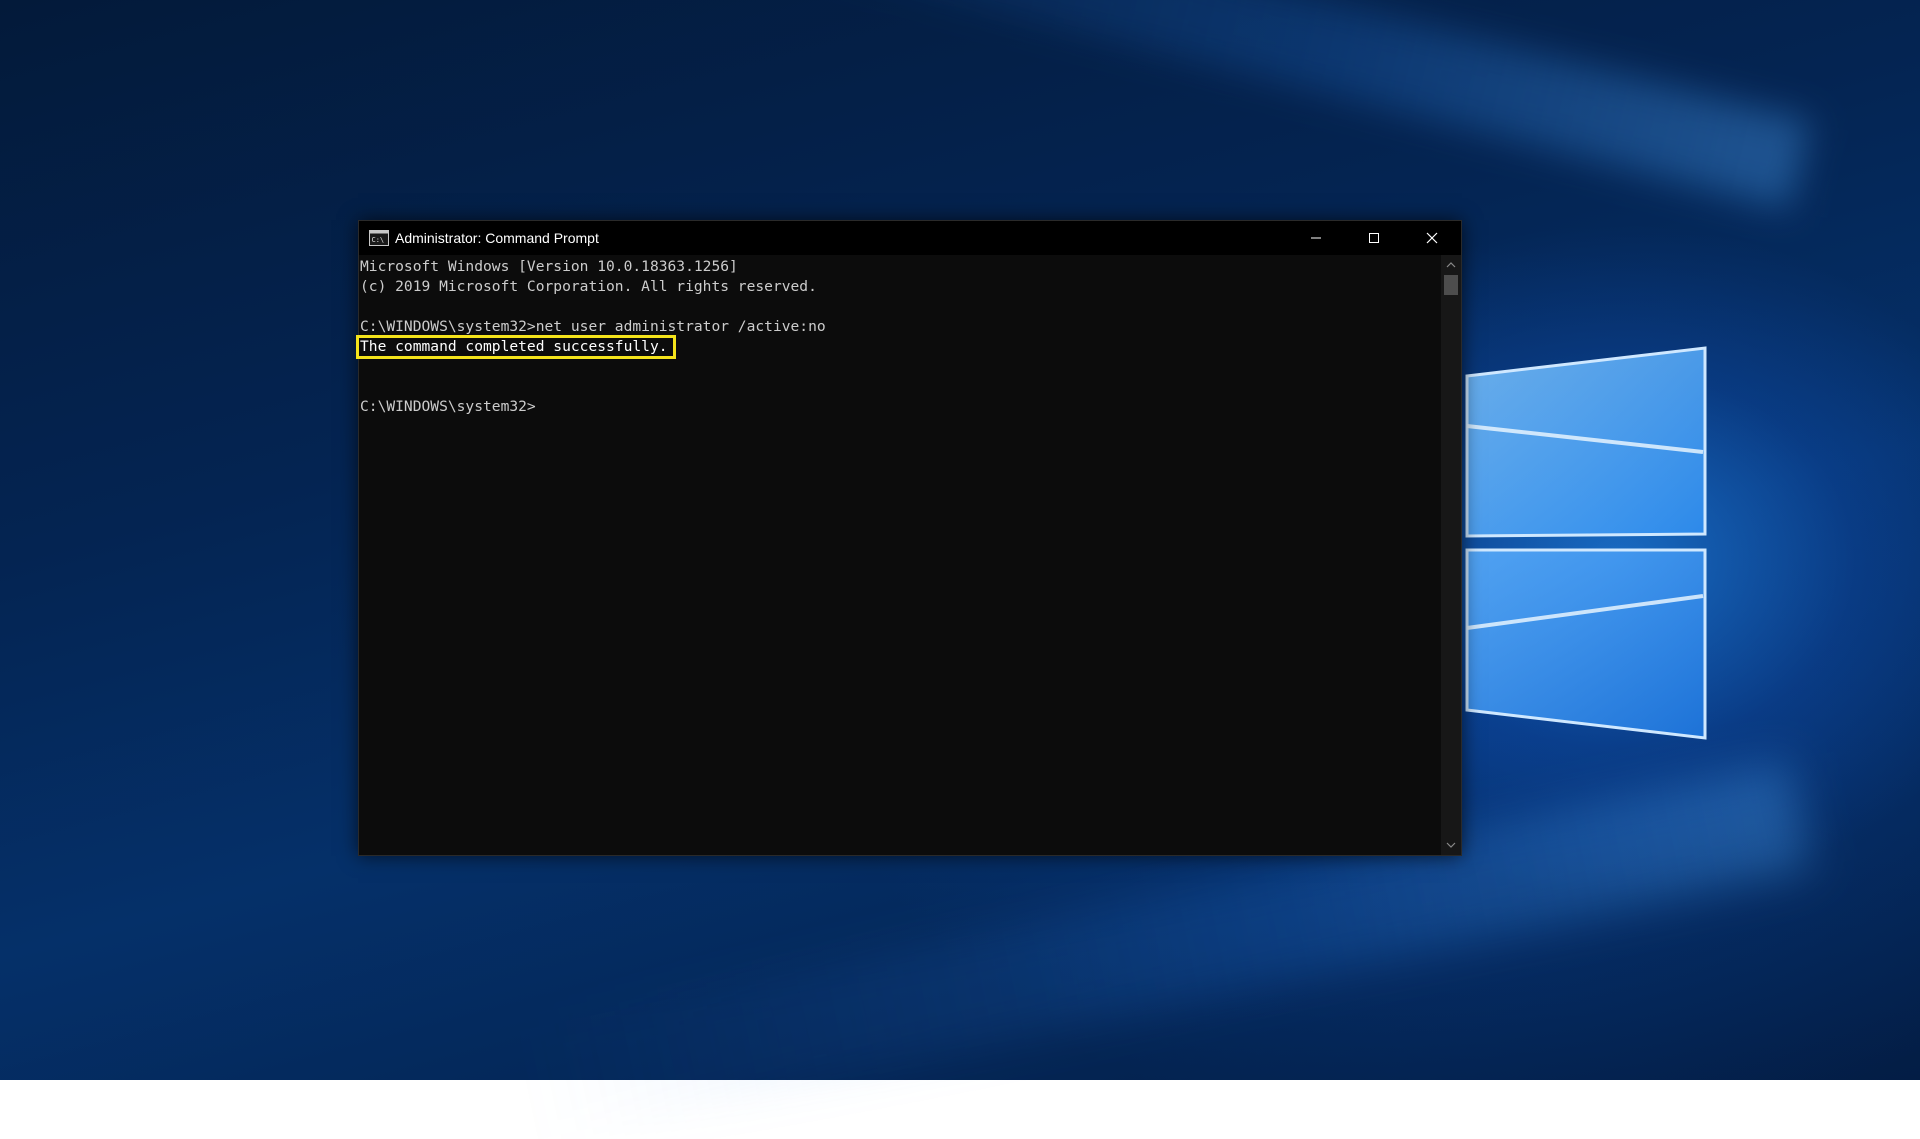  What do you see at coordinates (1451, 285) in the screenshot?
I see `scrollbar-thumb` at bounding box center [1451, 285].